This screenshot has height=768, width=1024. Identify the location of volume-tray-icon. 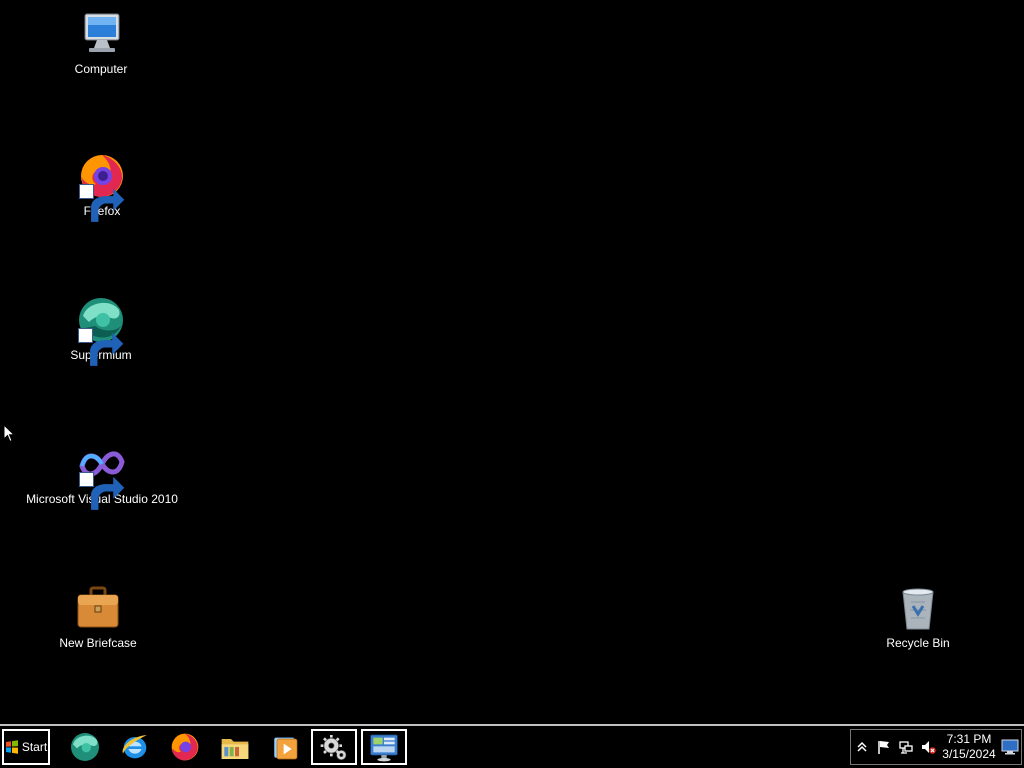
(928, 747).